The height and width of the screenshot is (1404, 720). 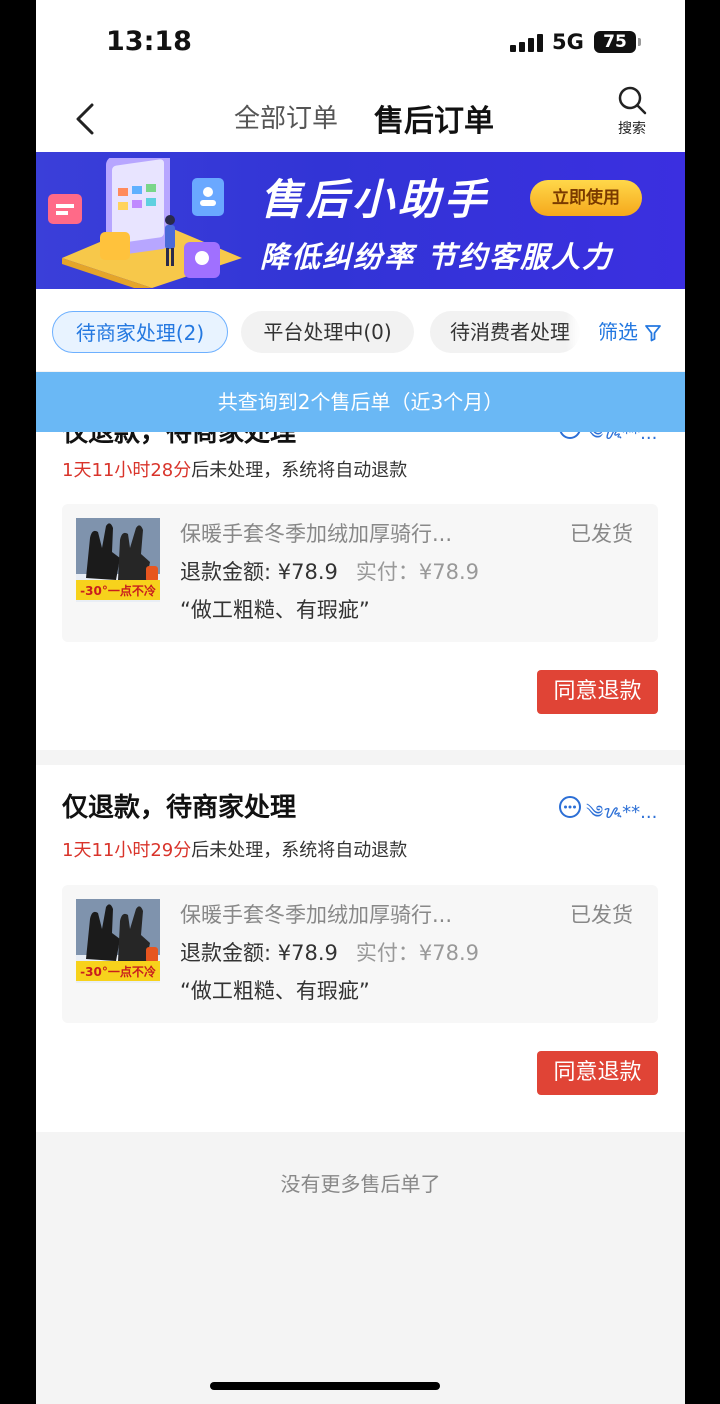 I want to click on nav-header: 全部订单 售后订单 搜索, so click(x=360, y=119).